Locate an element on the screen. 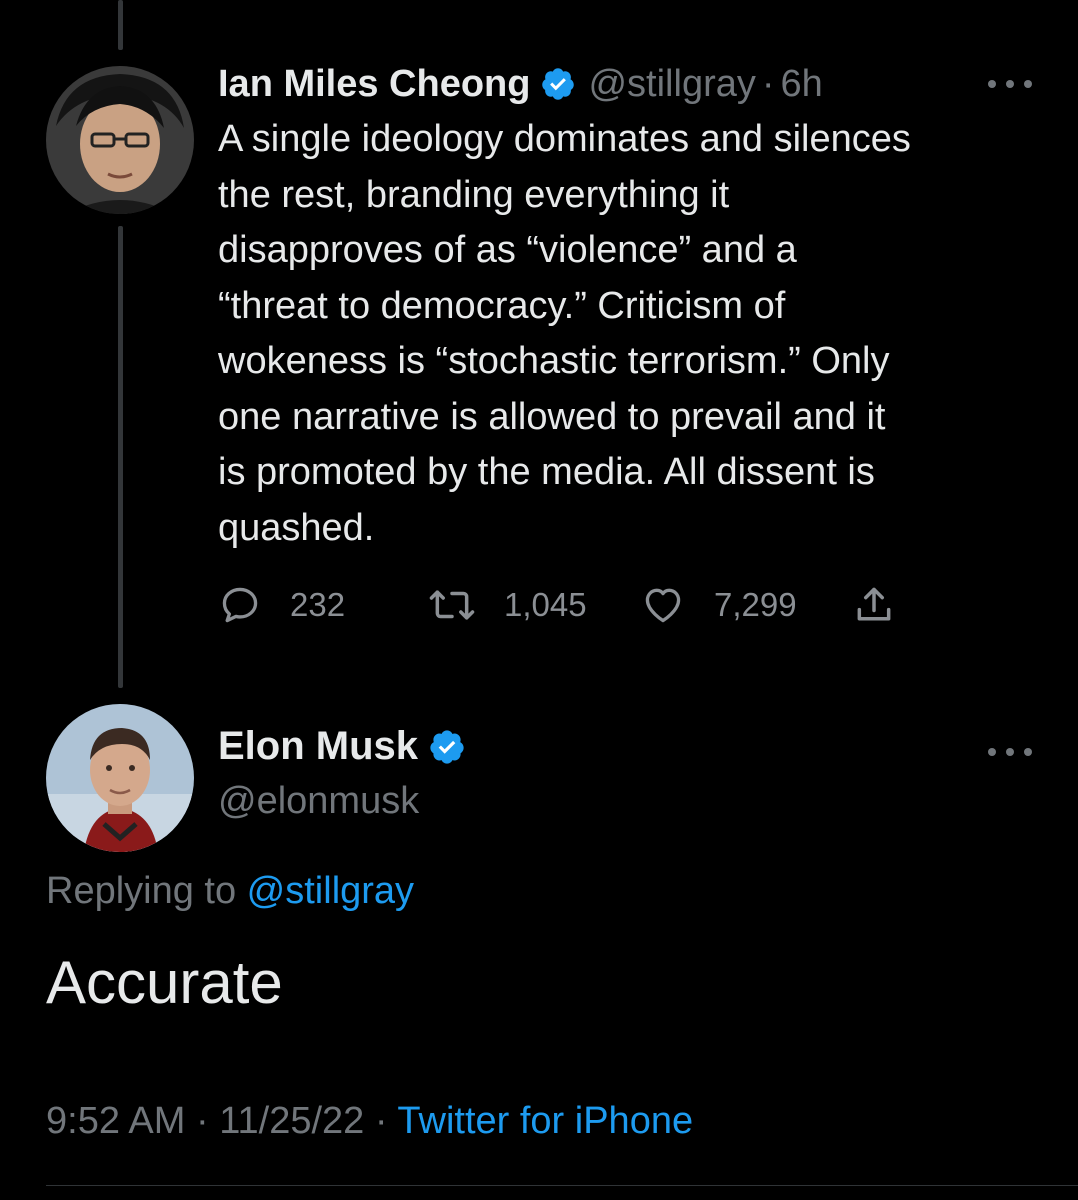 The image size is (1078, 1200). reply-button: 232 is located at coordinates (323, 605).